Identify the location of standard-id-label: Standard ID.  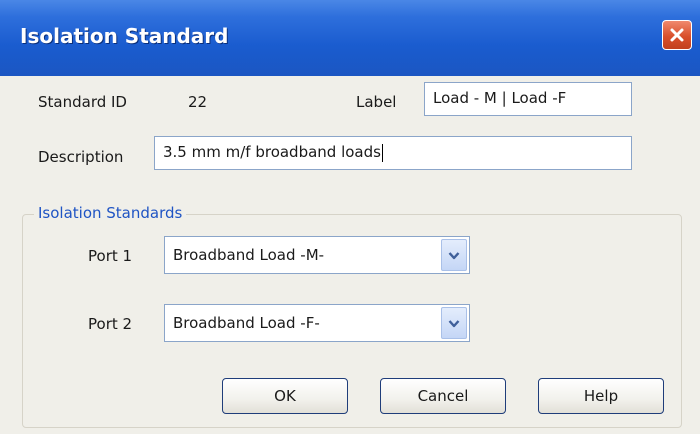
(82, 102).